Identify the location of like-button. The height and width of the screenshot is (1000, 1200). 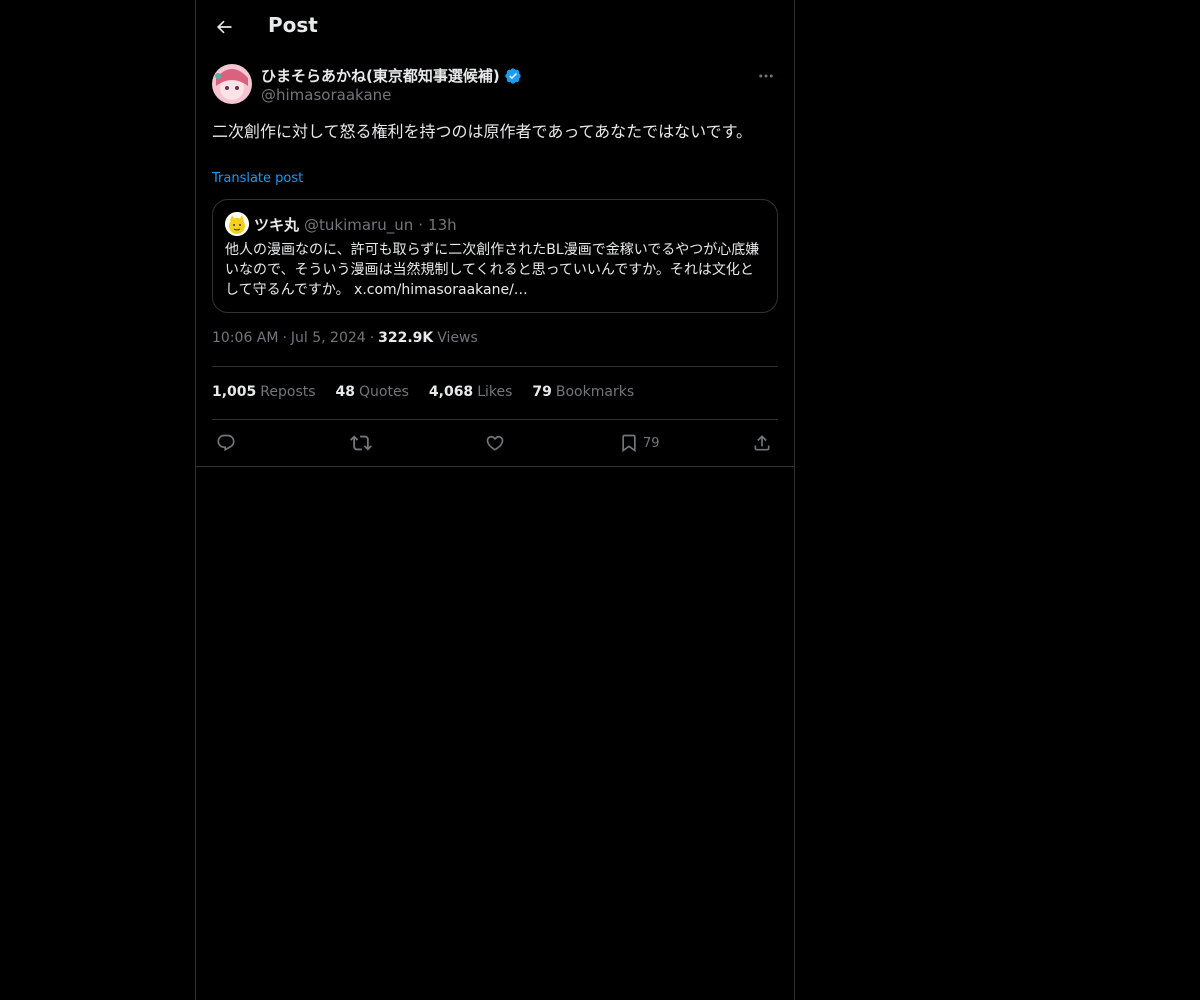
(495, 443).